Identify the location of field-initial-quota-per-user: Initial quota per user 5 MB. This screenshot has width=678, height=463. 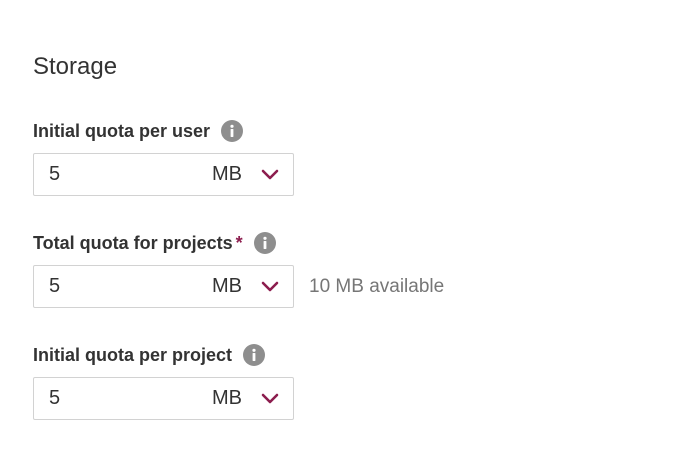
(163, 157).